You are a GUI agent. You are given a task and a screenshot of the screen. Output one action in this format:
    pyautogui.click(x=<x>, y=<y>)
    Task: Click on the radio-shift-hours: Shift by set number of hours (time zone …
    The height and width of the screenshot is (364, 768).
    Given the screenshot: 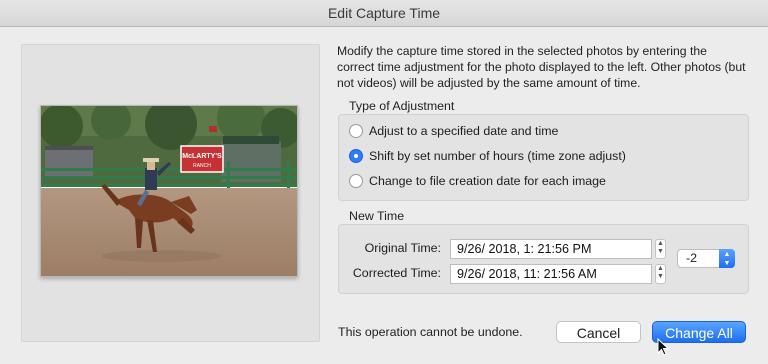 What is the action you would take?
    pyautogui.click(x=487, y=156)
    